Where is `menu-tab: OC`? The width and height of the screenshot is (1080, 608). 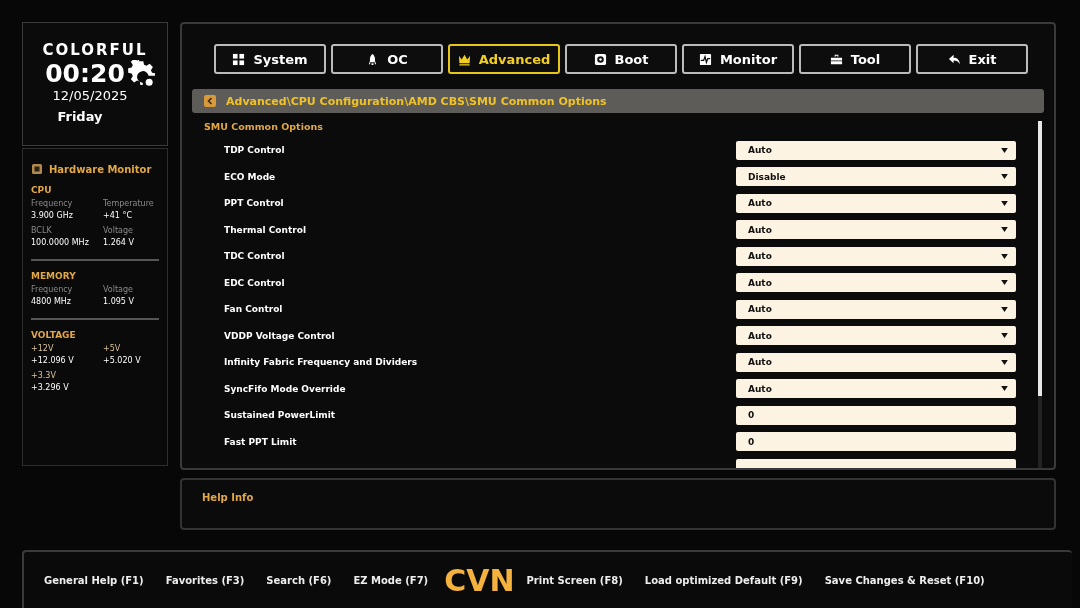 menu-tab: OC is located at coordinates (387, 59).